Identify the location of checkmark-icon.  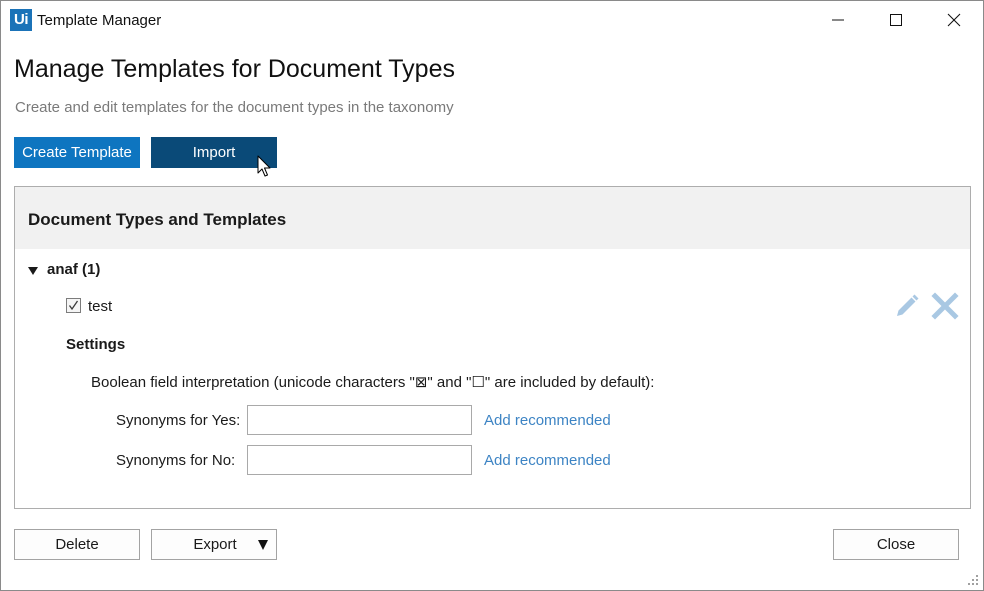
(73, 305).